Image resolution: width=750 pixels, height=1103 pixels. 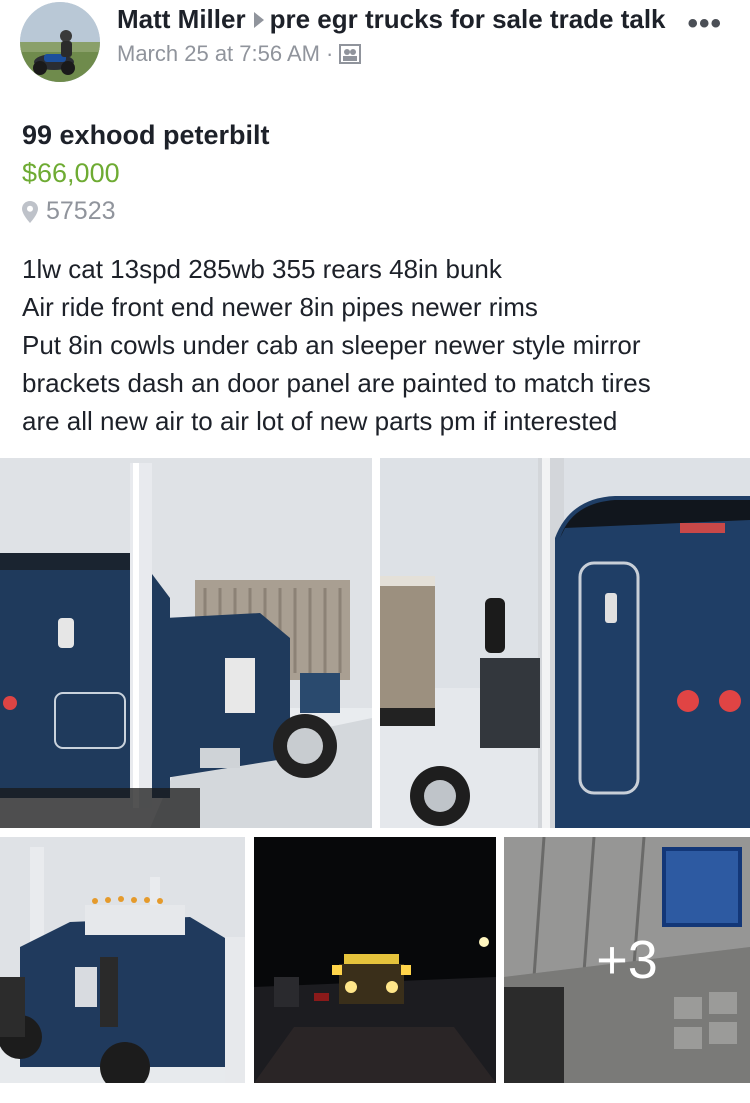 I want to click on listing-photo-5: +3, so click(x=627, y=960).